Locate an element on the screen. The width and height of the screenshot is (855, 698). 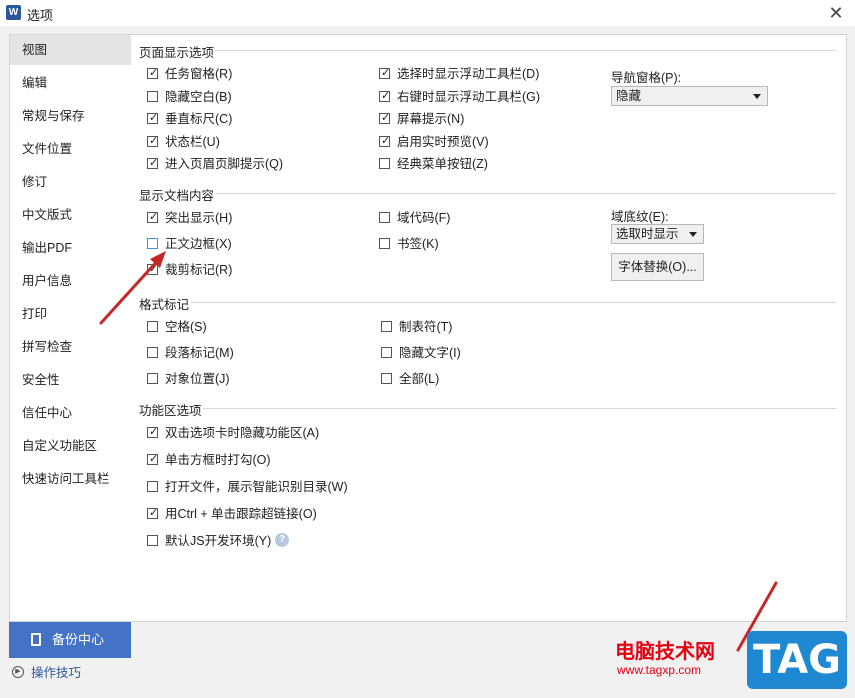
section-title-doc-content: 显示文档内容 is located at coordinates (177, 196).